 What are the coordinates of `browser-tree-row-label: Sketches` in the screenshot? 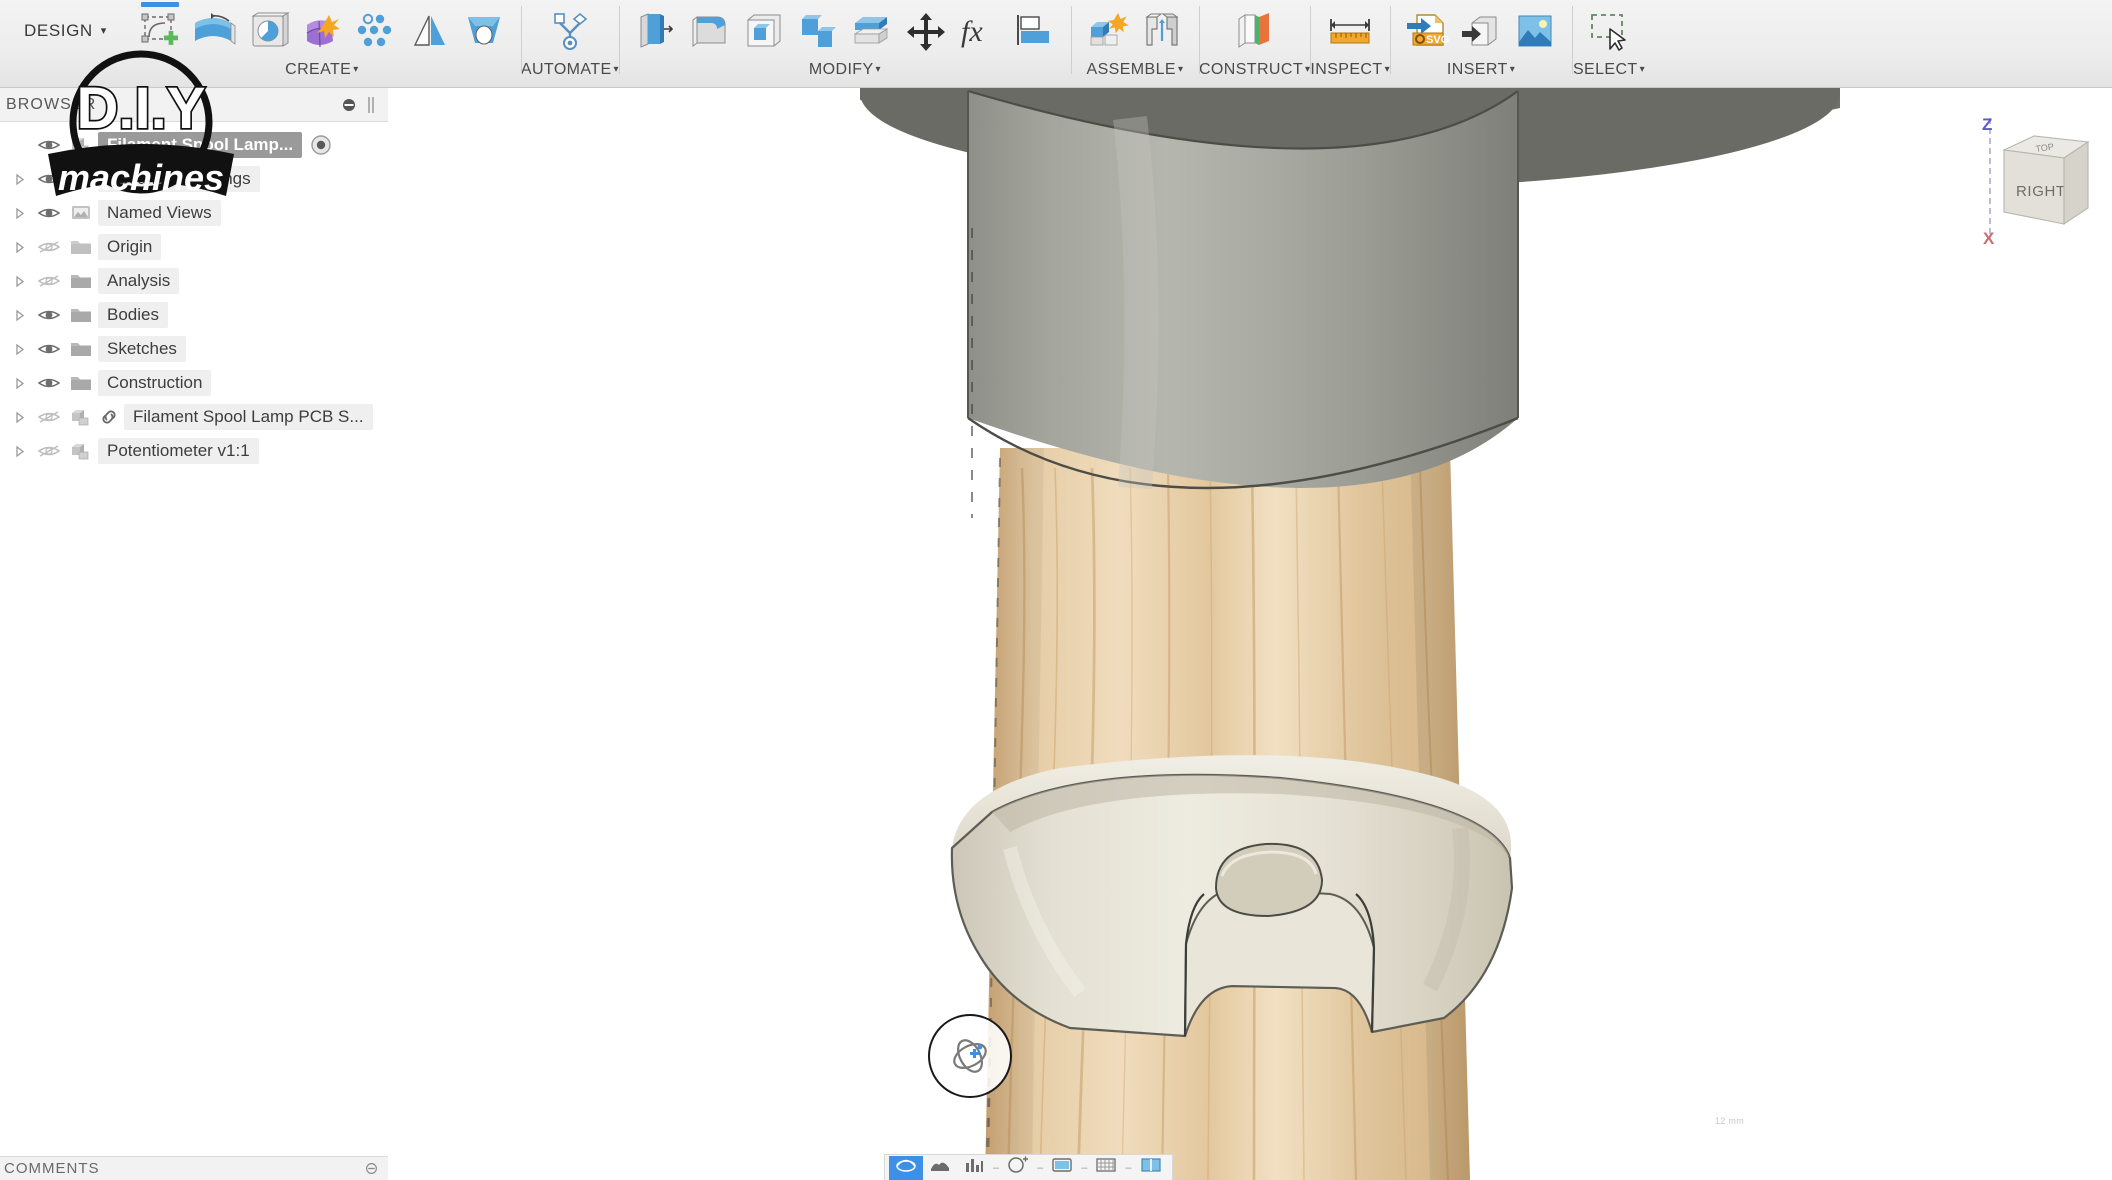 It's located at (142, 349).